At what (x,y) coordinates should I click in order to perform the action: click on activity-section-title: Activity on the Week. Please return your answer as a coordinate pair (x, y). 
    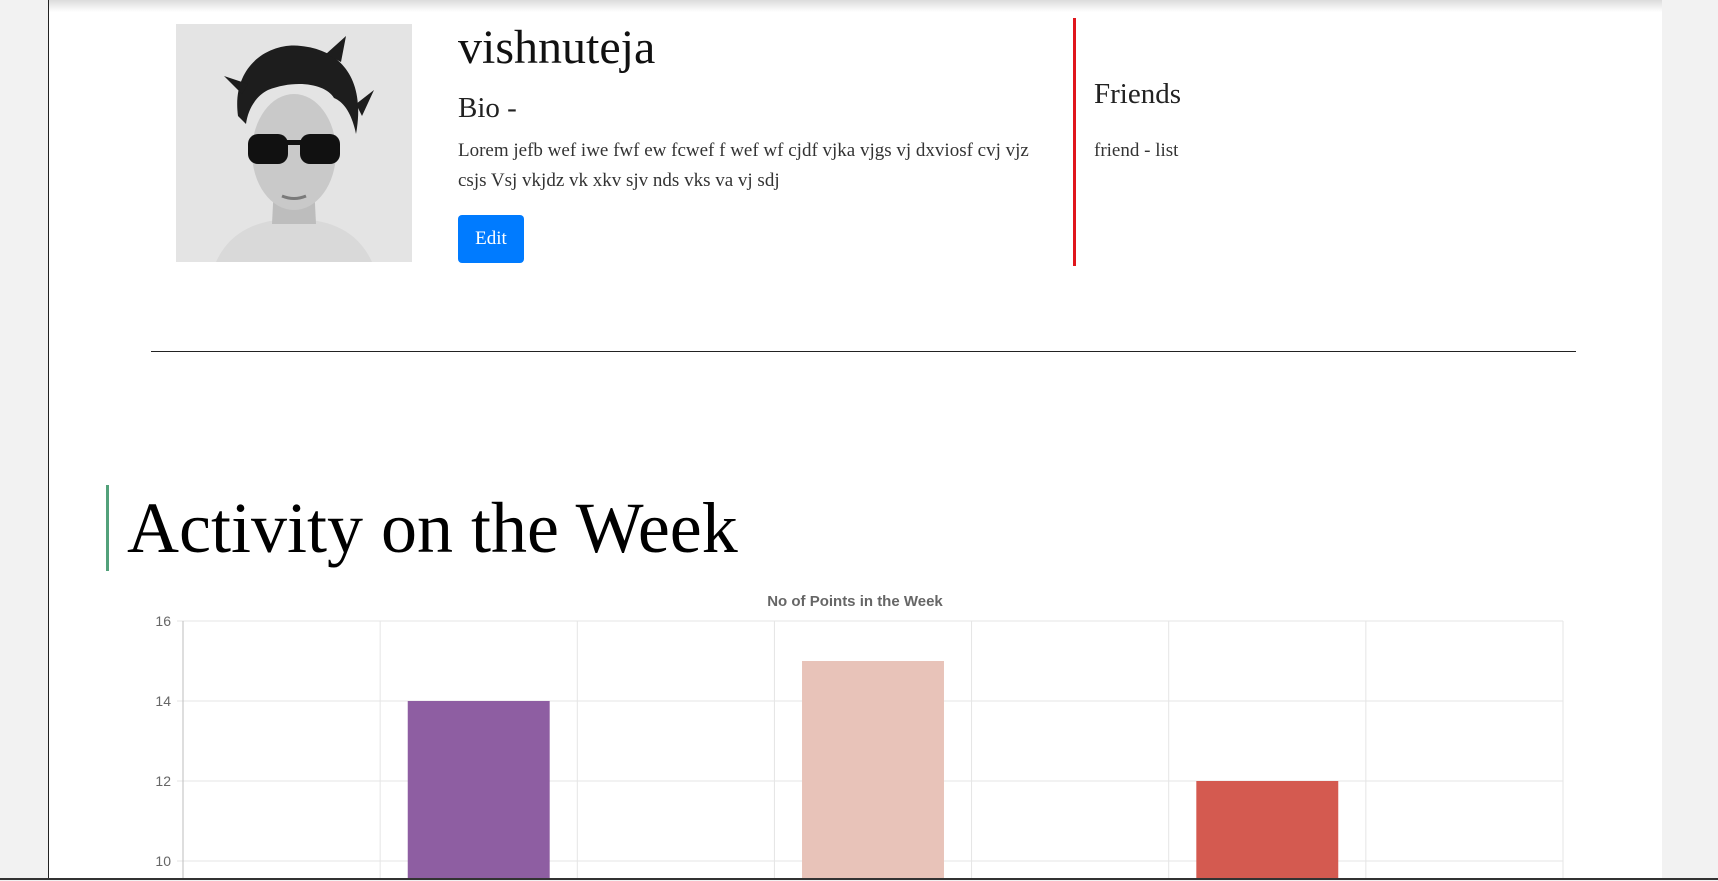
    Looking at the image, I should click on (422, 528).